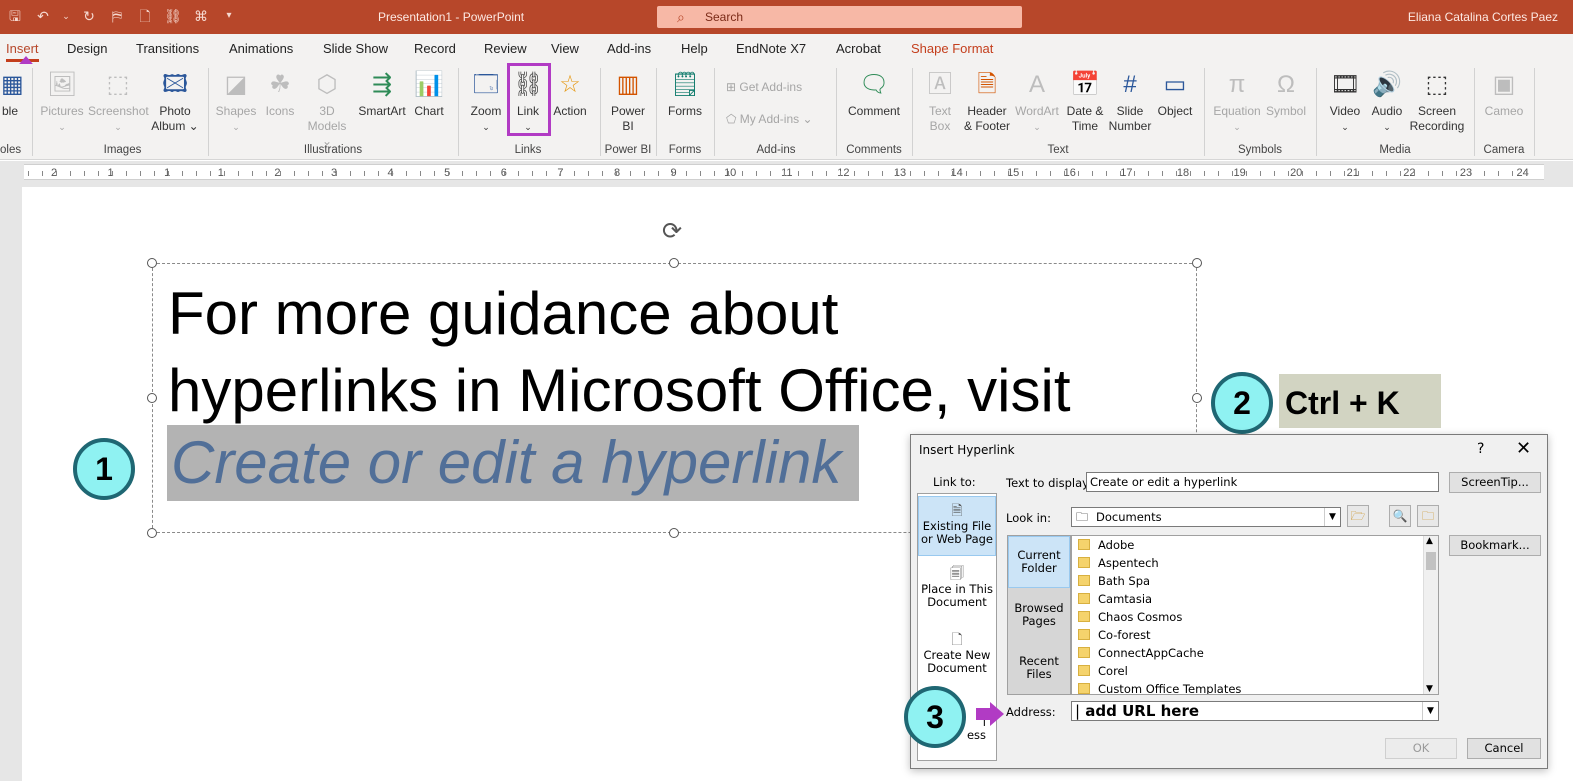 Image resolution: width=1573 pixels, height=781 pixels. I want to click on tab-review: Review, so click(505, 48).